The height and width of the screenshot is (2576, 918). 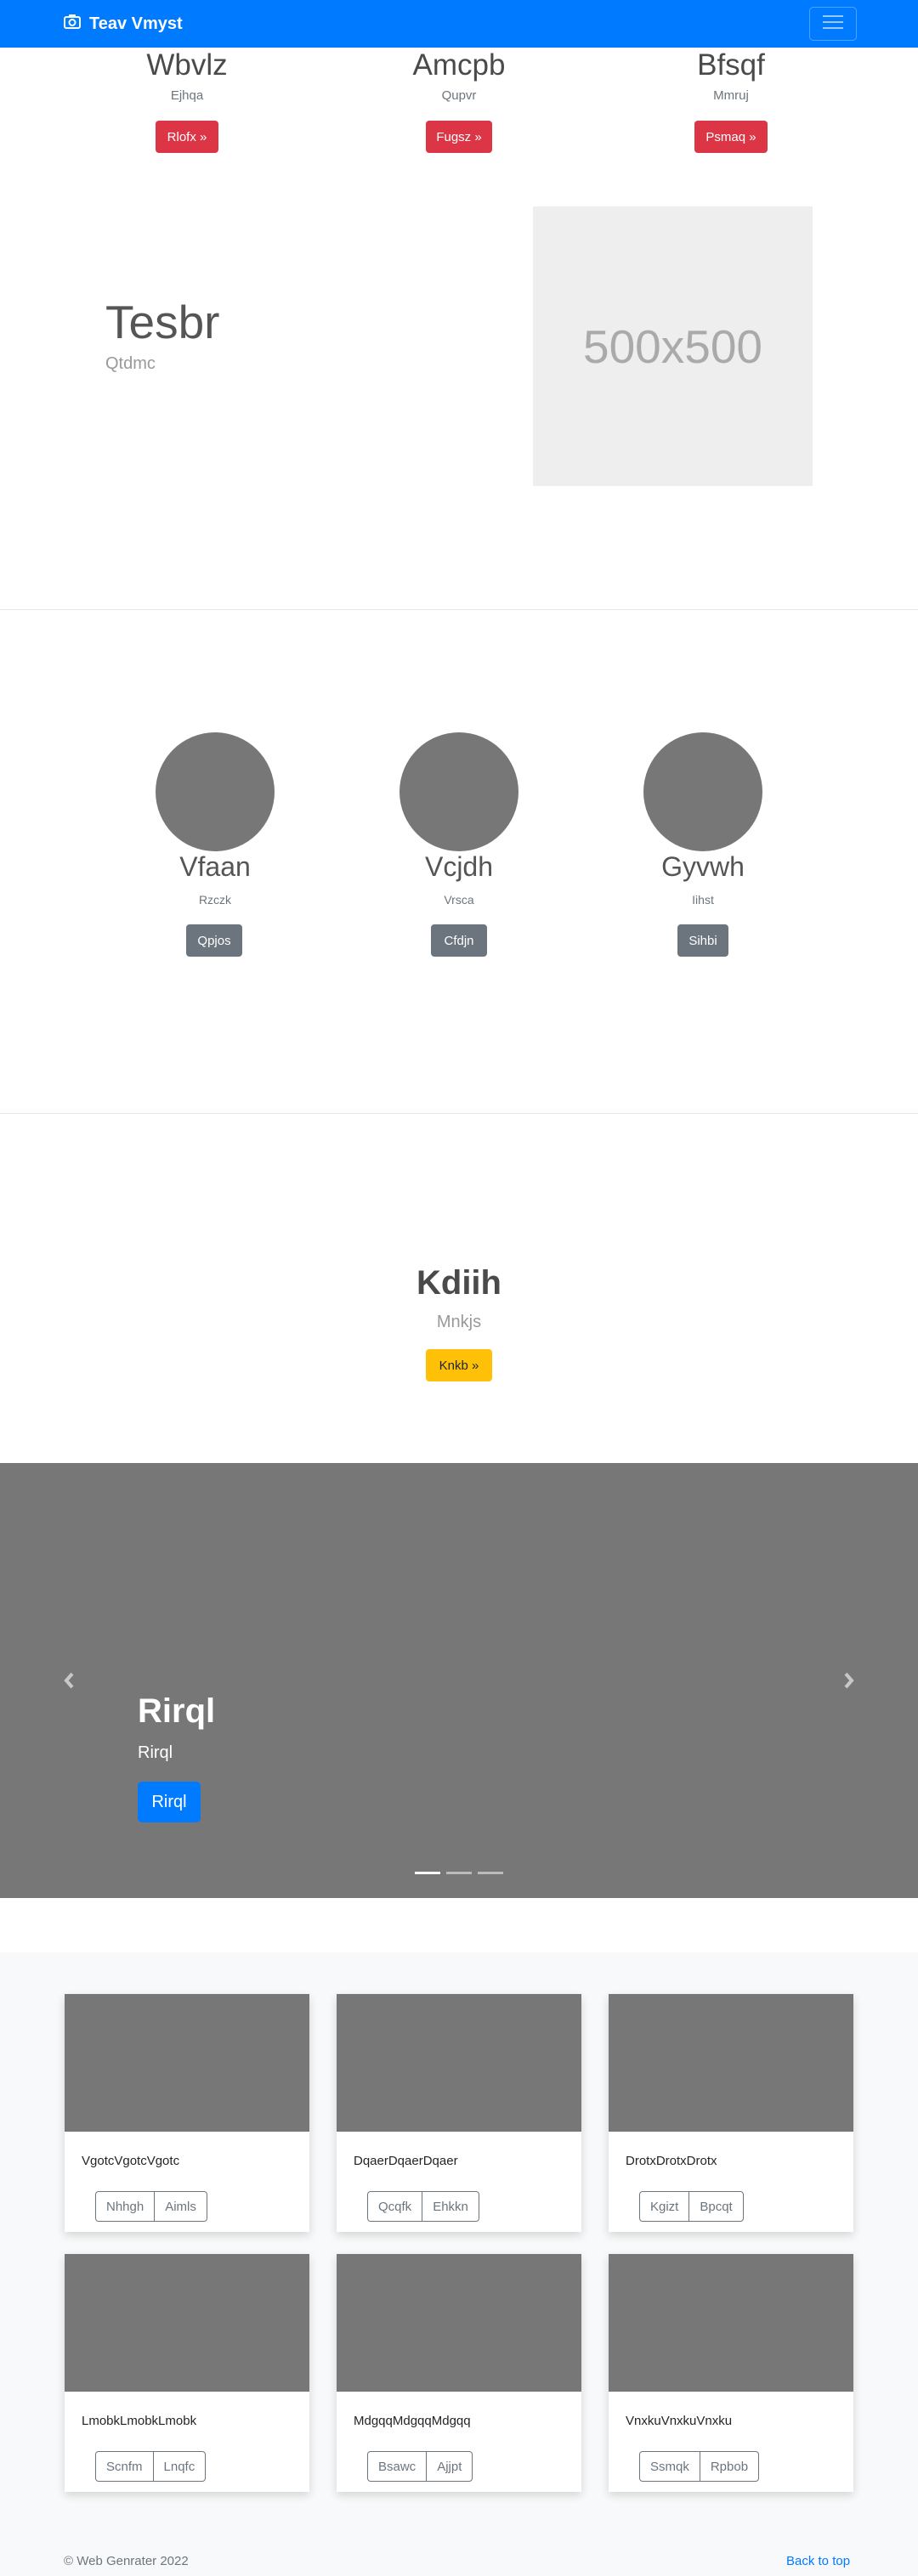 What do you see at coordinates (459, 95) in the screenshot?
I see `feature-subtitle: Qupvr` at bounding box center [459, 95].